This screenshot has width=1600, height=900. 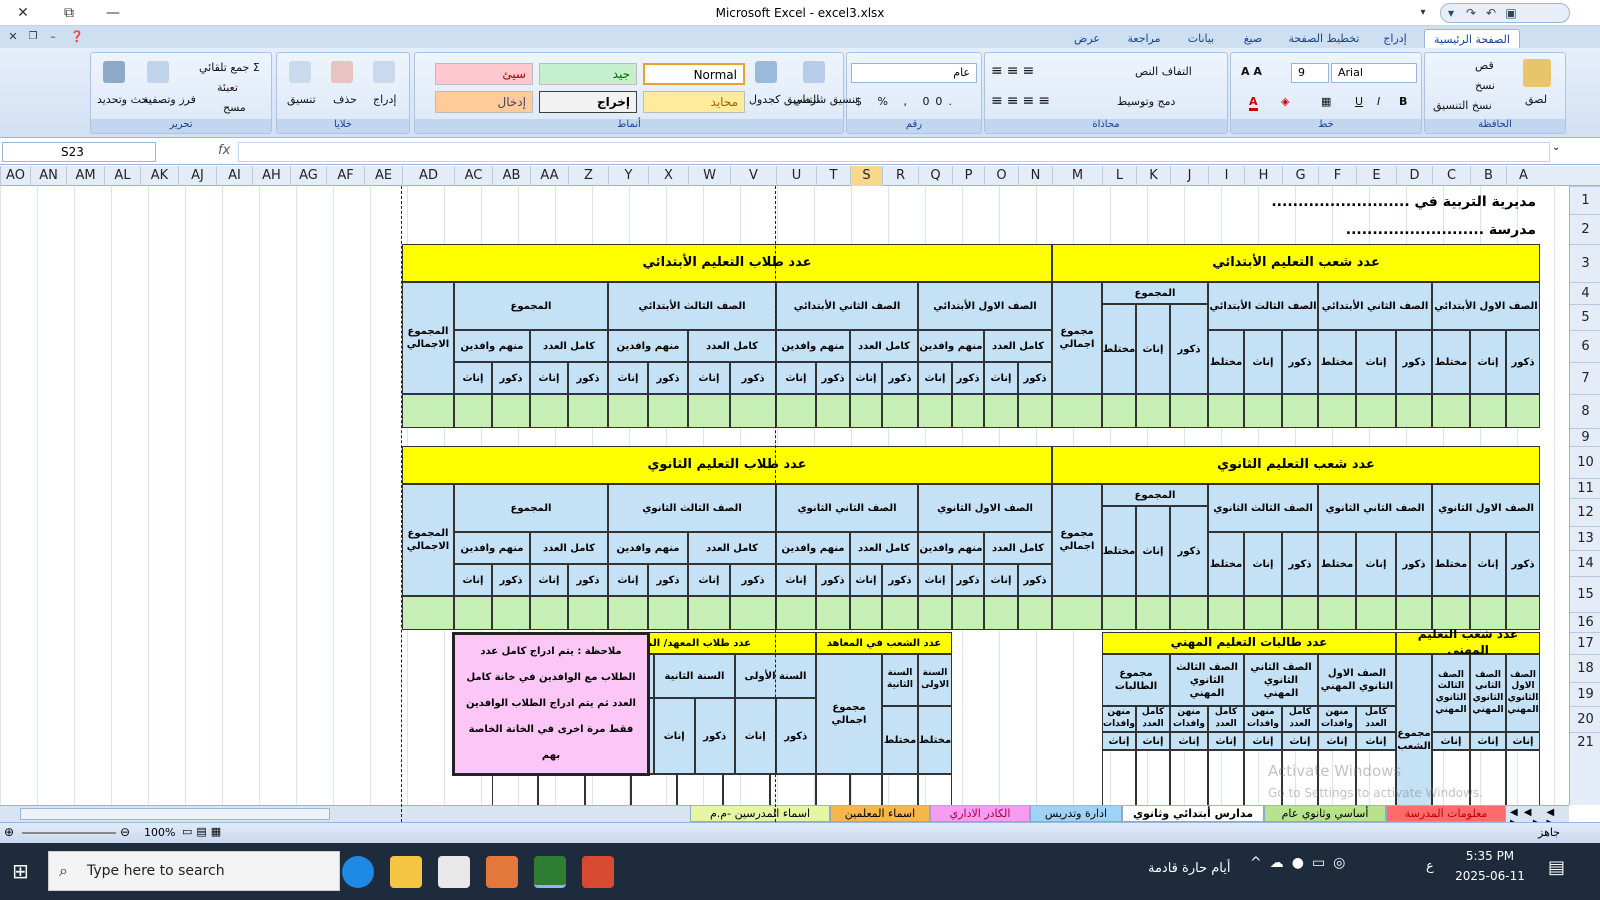 I want to click on format-as-table-icon, so click(x=766, y=72).